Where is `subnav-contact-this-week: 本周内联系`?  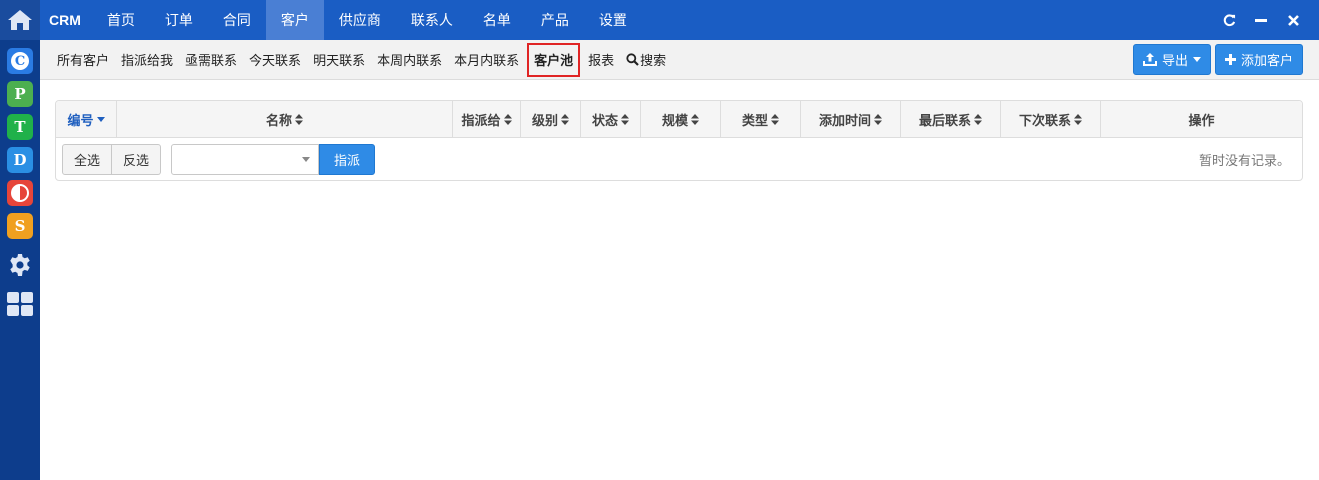
subnav-contact-this-week: 本周内联系 is located at coordinates (409, 60).